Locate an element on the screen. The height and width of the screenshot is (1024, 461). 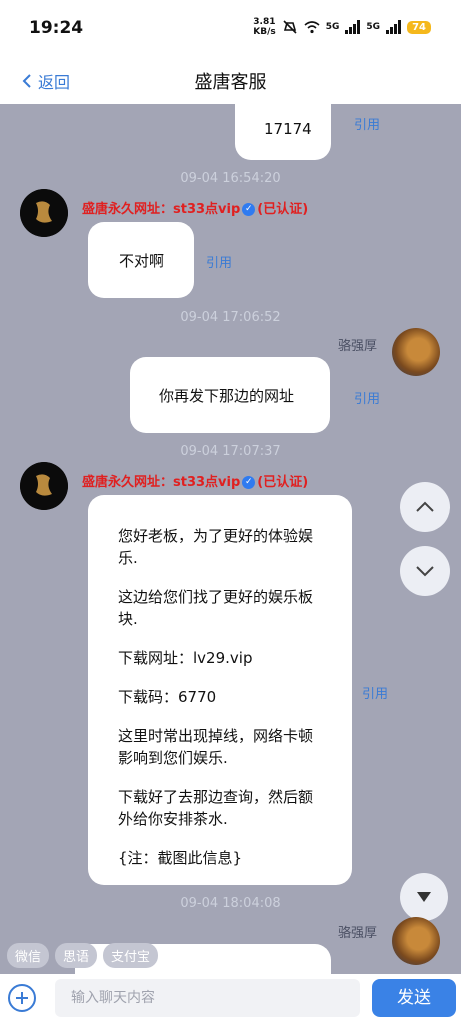
quick-tabs: 微信 思语 支付宝 is located at coordinates (83, 955).